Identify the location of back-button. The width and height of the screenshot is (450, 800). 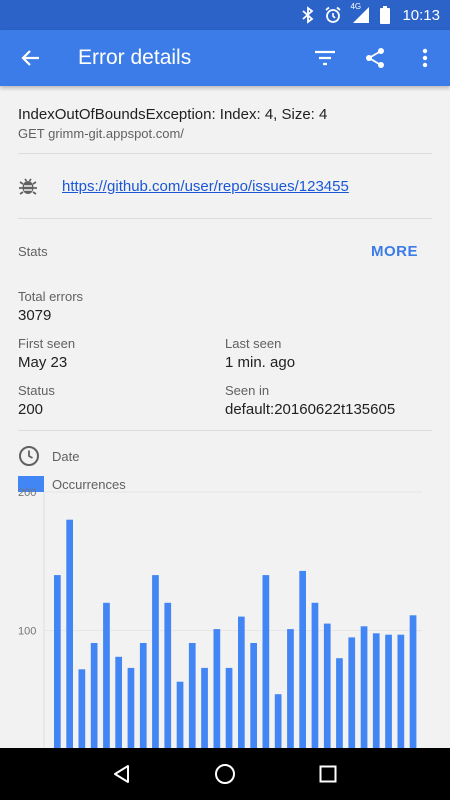
(31, 58).